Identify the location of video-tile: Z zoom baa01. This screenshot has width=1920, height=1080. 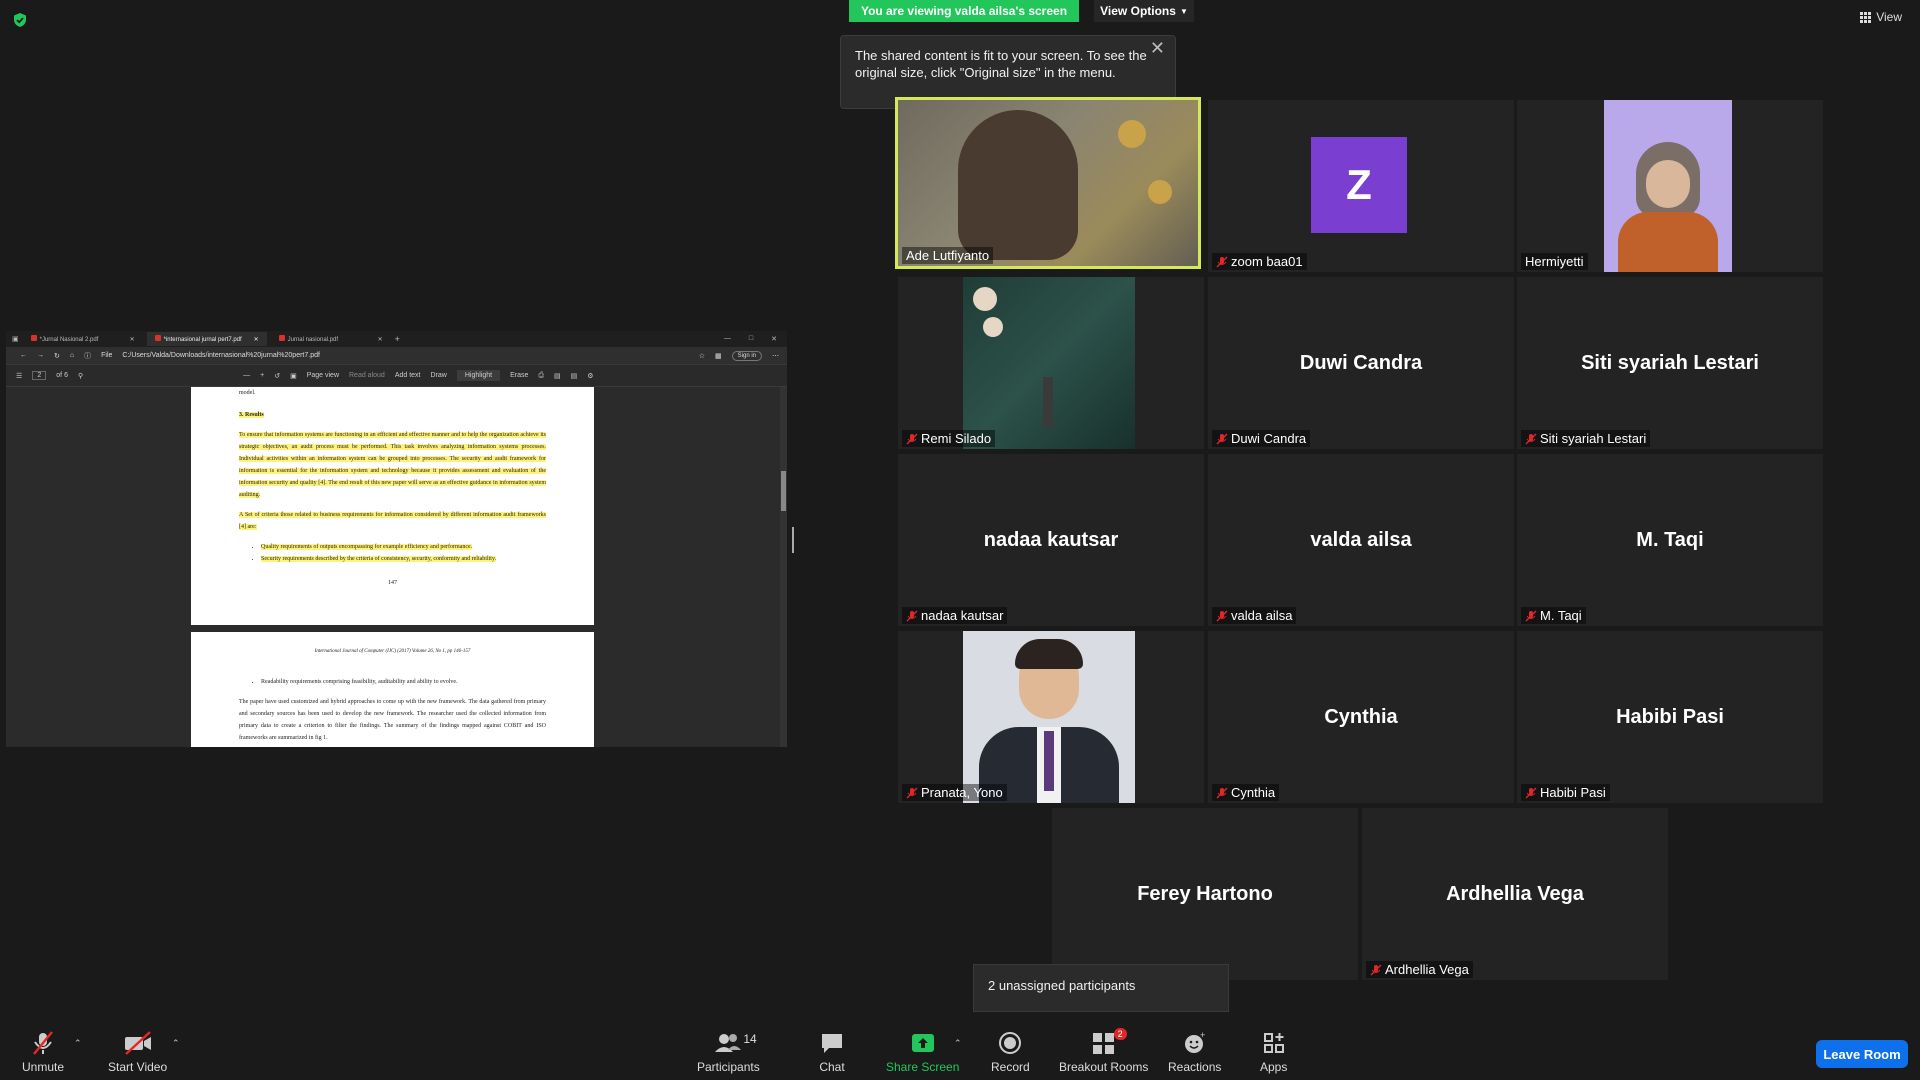
(1361, 186).